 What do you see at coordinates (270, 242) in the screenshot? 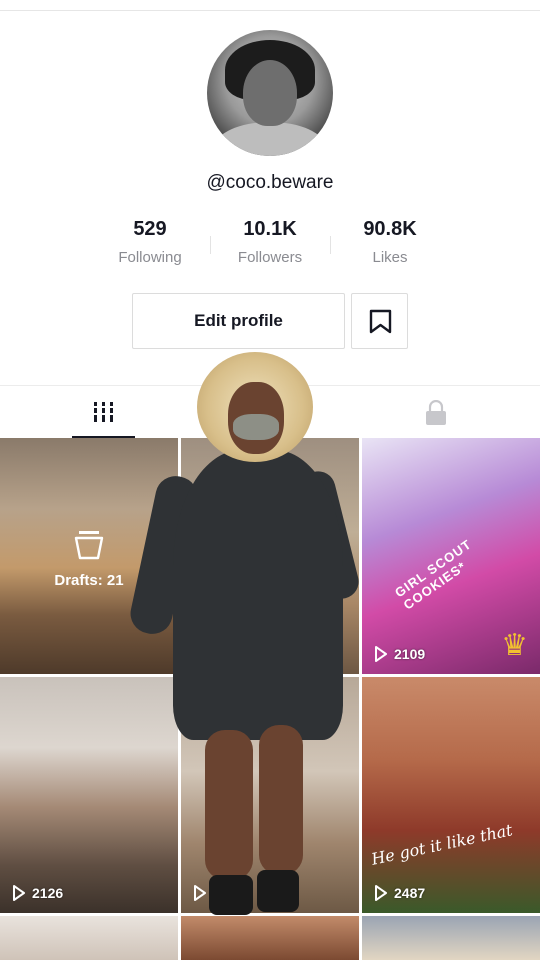
I see `stat-followers: 10.1K Followers` at bounding box center [270, 242].